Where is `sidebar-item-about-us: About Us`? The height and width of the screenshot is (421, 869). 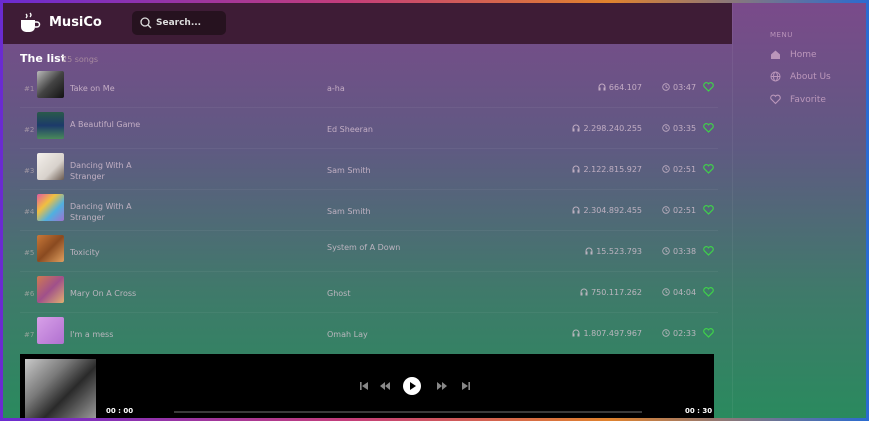 sidebar-item-about-us: About Us is located at coordinates (815, 78).